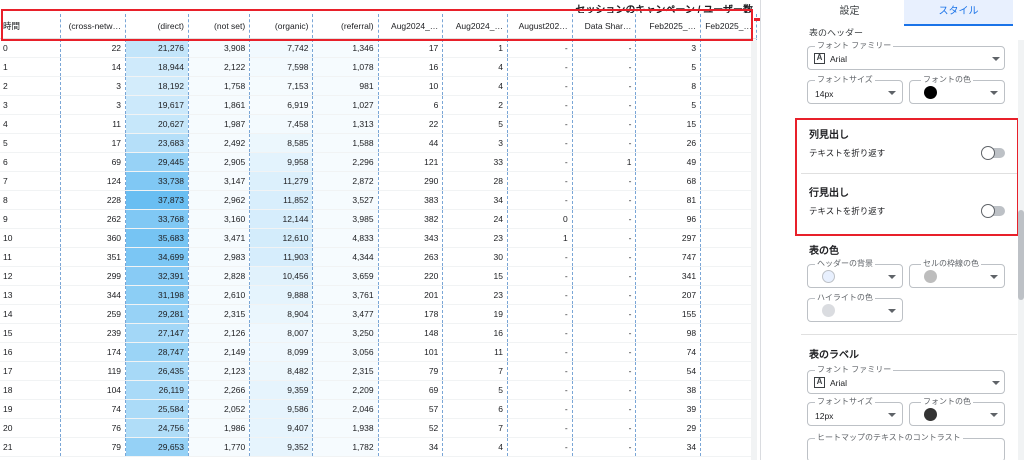 The height and width of the screenshot is (460, 1024). What do you see at coordinates (958, 13) in the screenshot?
I see `tab-style: スタイル` at bounding box center [958, 13].